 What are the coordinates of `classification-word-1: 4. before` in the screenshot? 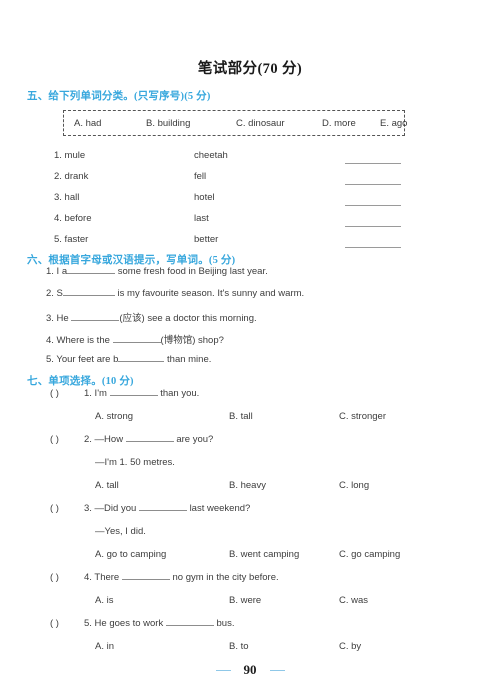 It's located at (73, 218).